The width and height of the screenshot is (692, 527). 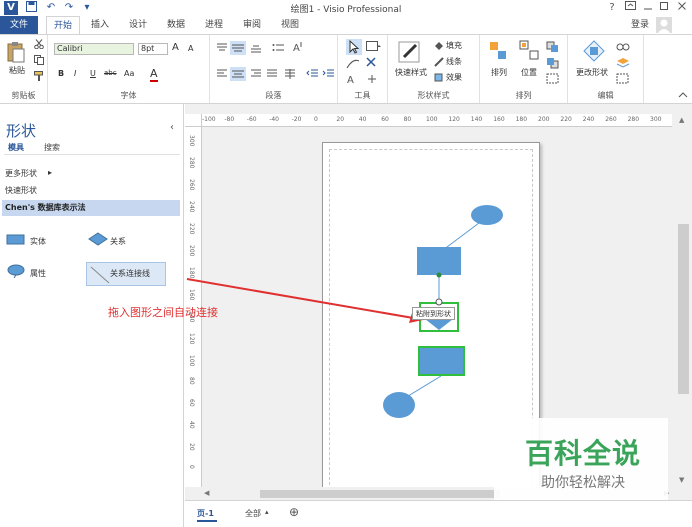 What do you see at coordinates (623, 64) in the screenshot?
I see `layers-icon` at bounding box center [623, 64].